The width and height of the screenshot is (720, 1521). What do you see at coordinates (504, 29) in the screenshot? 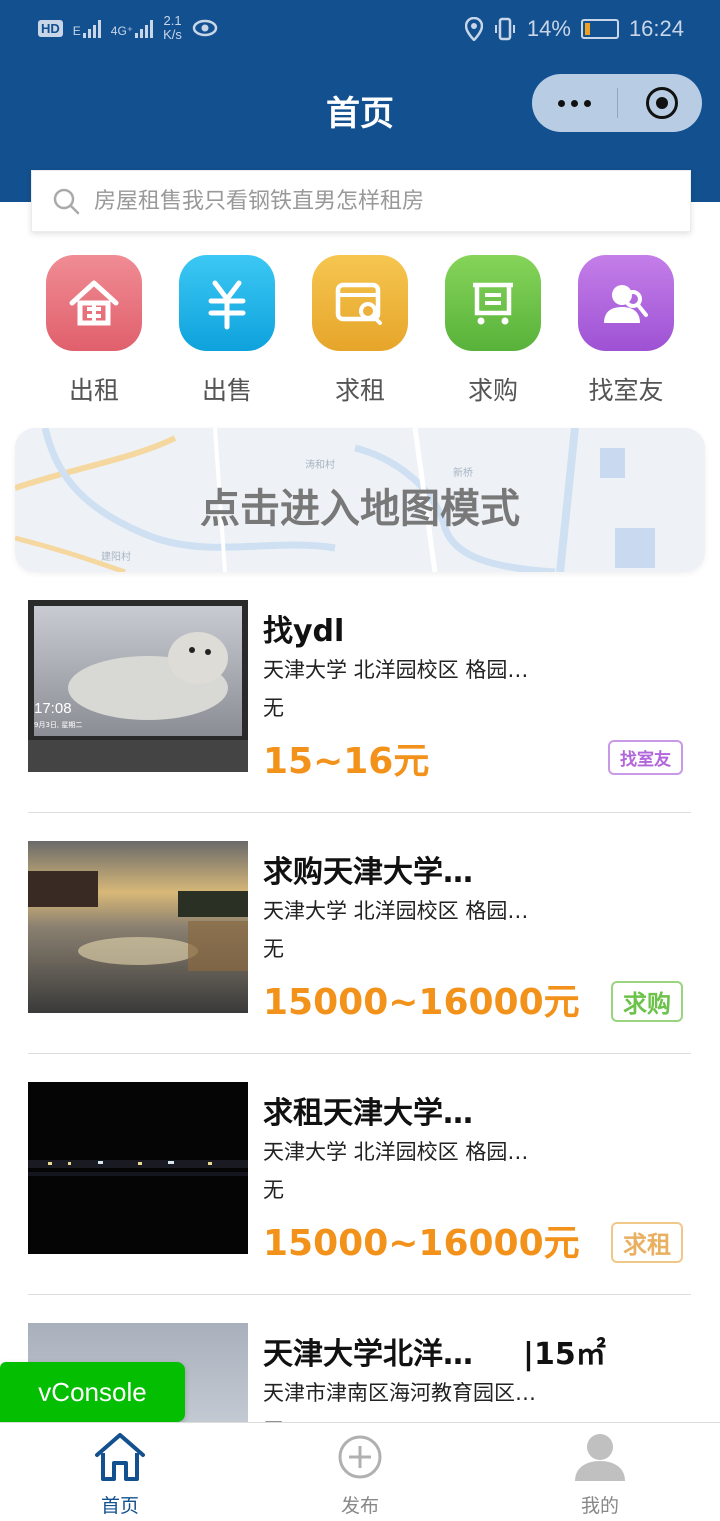
I see `vibrate-icon` at bounding box center [504, 29].